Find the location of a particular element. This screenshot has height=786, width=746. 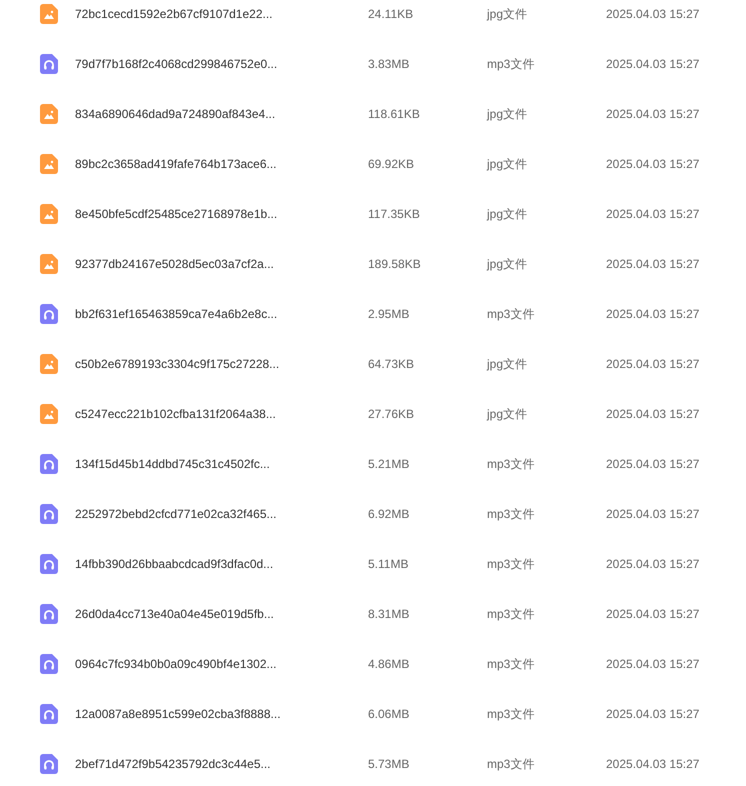

file-size: 4.86MB is located at coordinates (389, 664).